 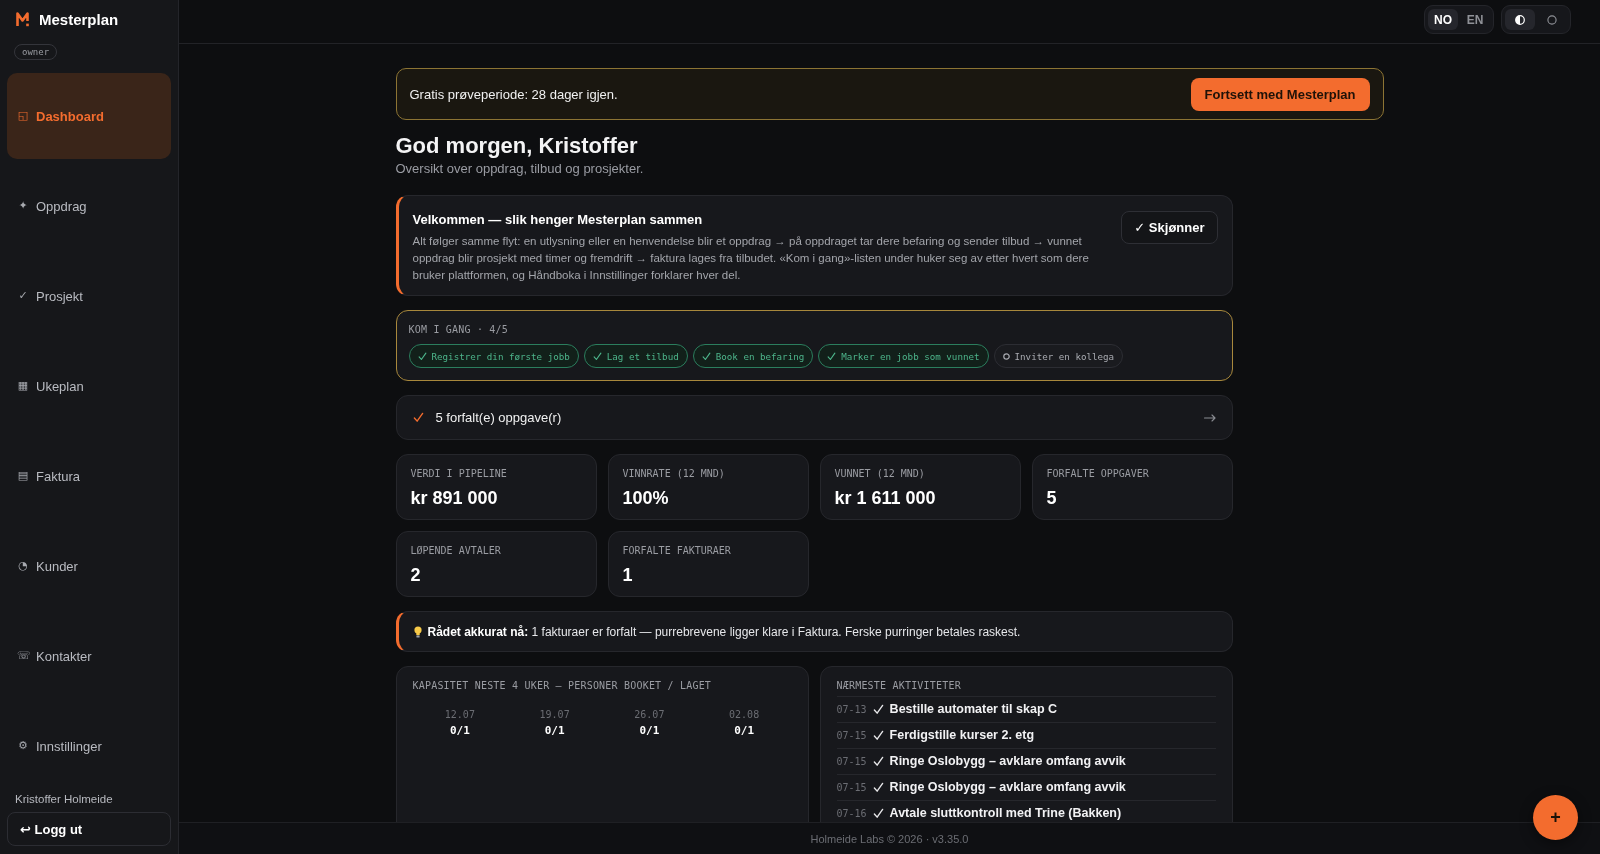 What do you see at coordinates (1051, 498) in the screenshot?
I see `stat-value: 5` at bounding box center [1051, 498].